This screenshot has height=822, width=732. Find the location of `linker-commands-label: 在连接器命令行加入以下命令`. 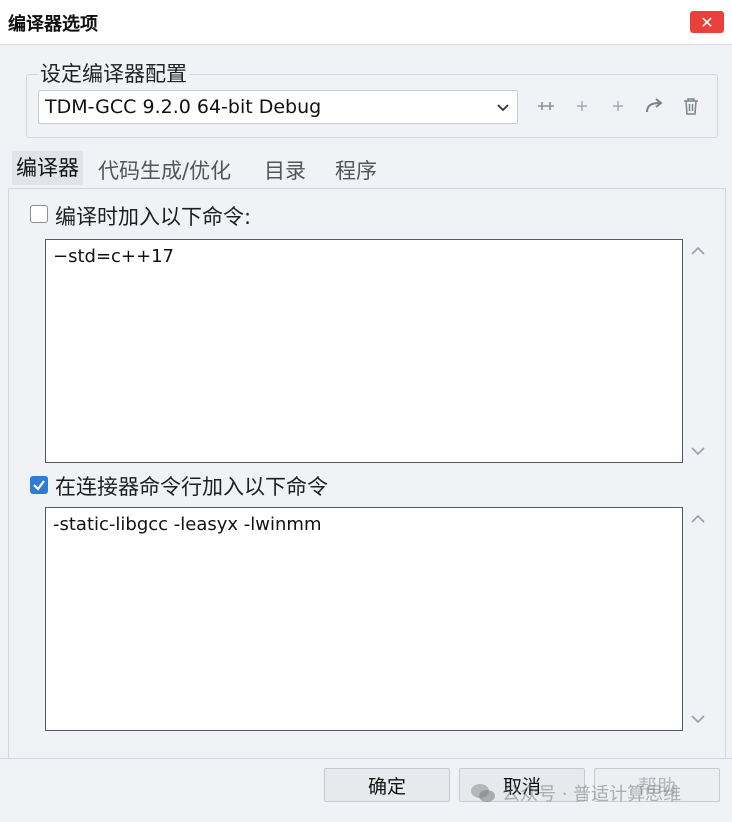

linker-commands-label: 在连接器命令行加入以下命令 is located at coordinates (191, 487).